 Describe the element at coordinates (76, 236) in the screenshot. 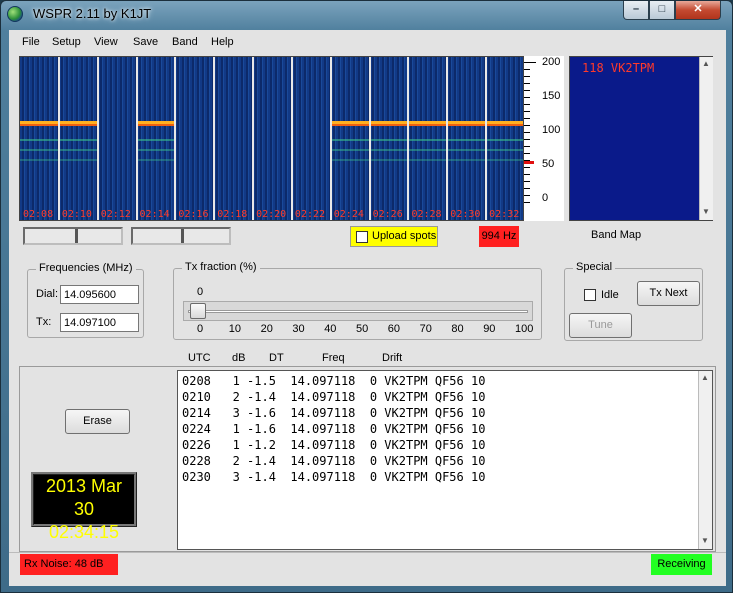

I see `brightness-slider-thumb` at that location.